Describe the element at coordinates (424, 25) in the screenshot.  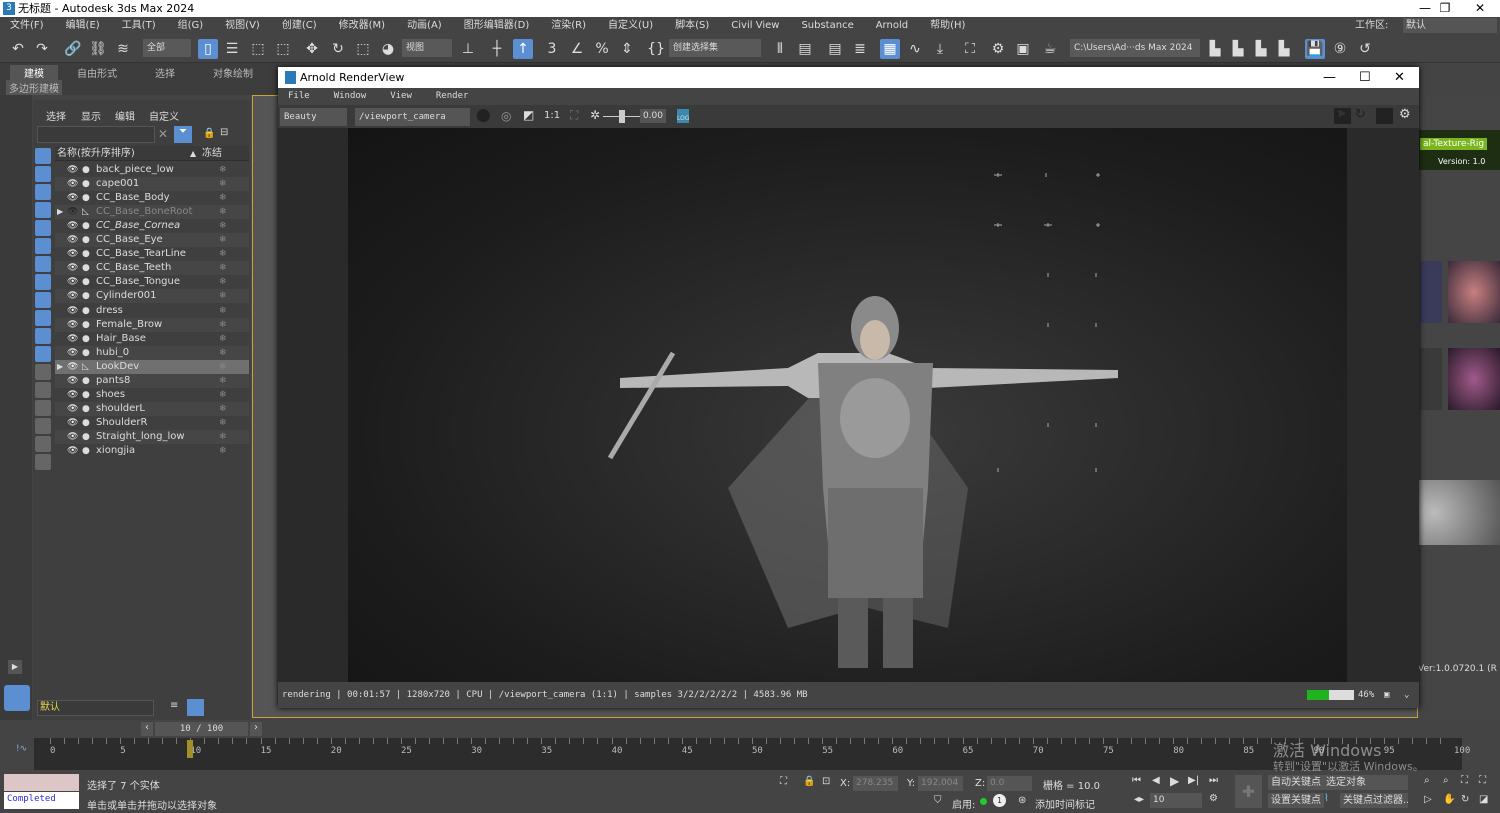
I see `menu-animation: 动画(A)` at that location.